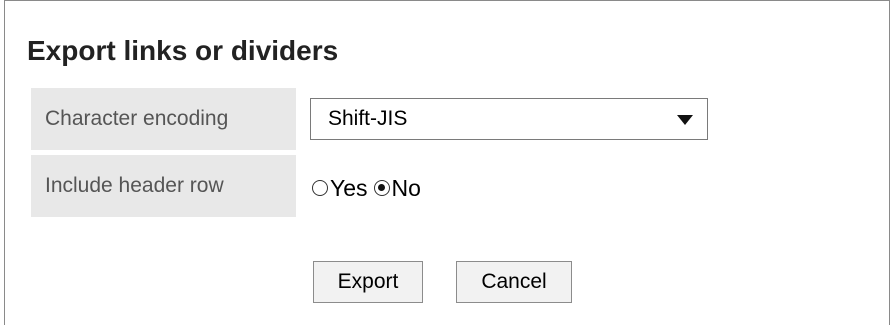  Describe the element at coordinates (163, 186) in the screenshot. I see `include-header-row-label: Include header row` at that location.